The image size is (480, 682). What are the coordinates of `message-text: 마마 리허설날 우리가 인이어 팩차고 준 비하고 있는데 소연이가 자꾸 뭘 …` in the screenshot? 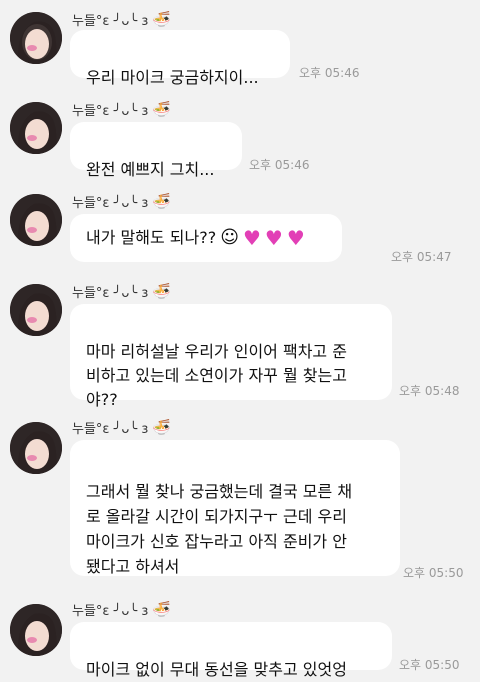 It's located at (216, 375).